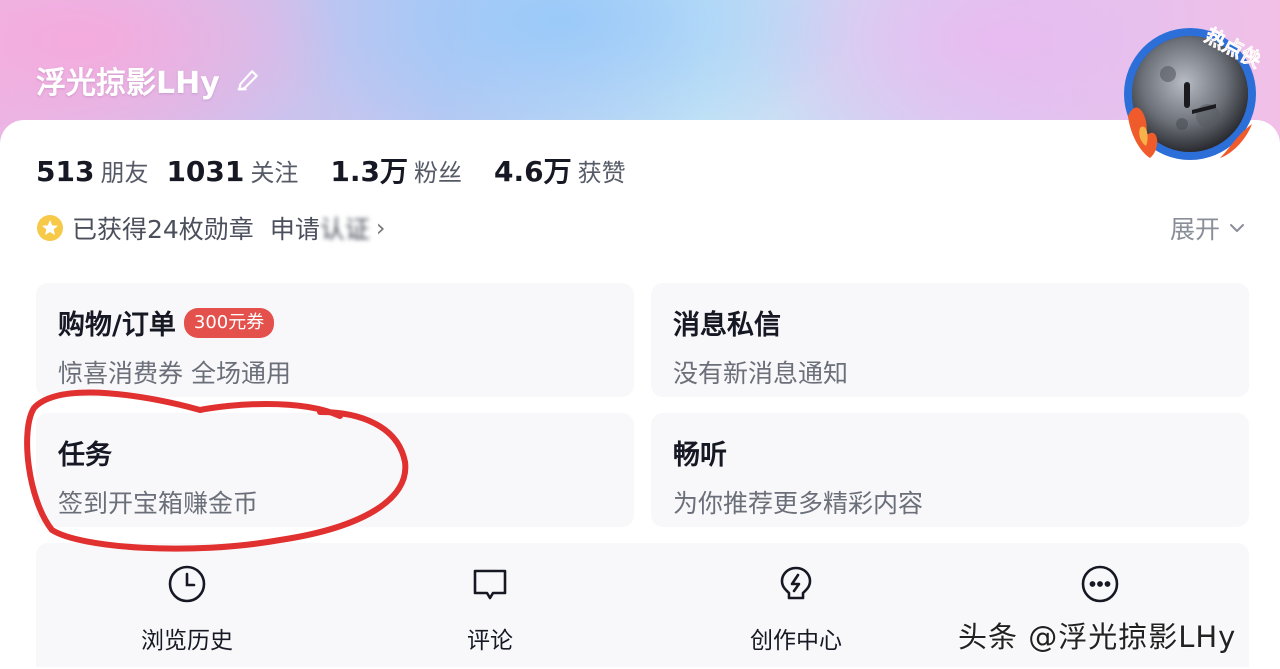  Describe the element at coordinates (187, 641) in the screenshot. I see `quick-action-label: 浏览历史` at that location.